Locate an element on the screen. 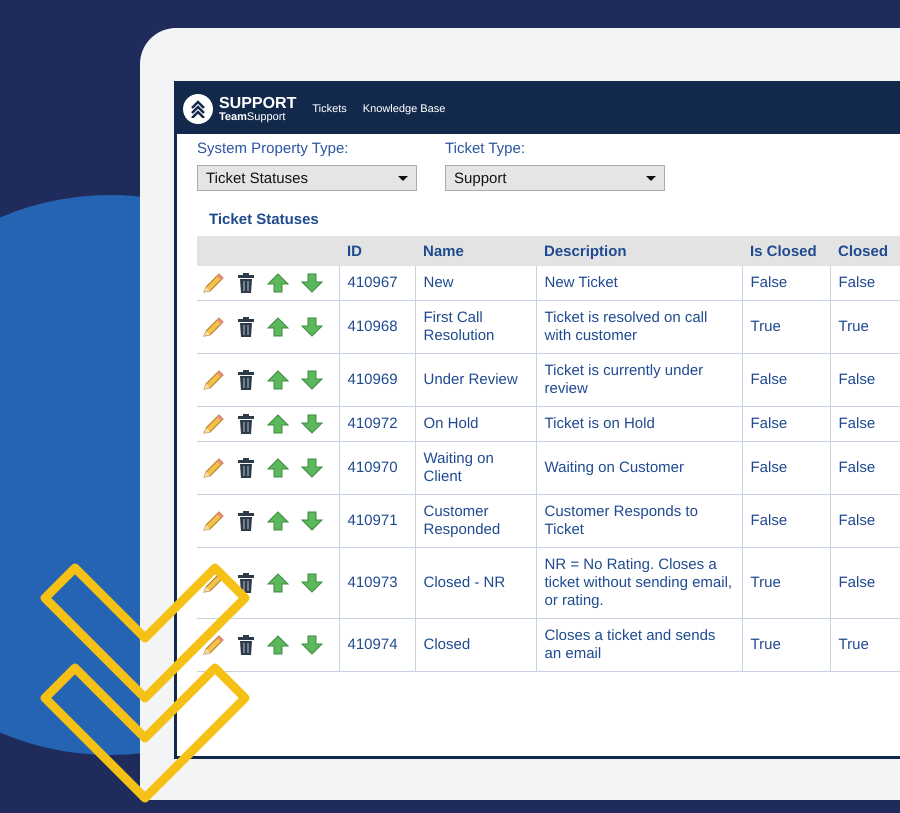 This screenshot has width=900, height=813. table-cell: New Ticket is located at coordinates (639, 283).